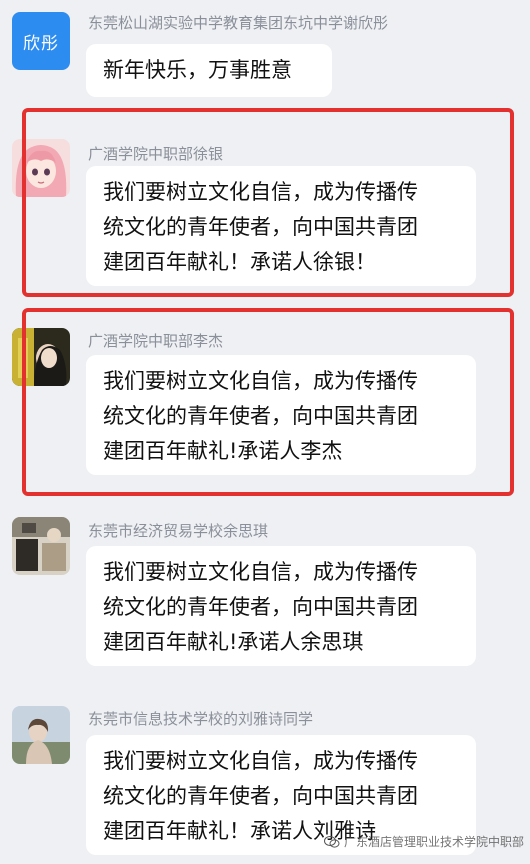 The image size is (530, 864). What do you see at coordinates (41, 43) in the screenshot?
I see `avatar-text: 欣彤` at bounding box center [41, 43].